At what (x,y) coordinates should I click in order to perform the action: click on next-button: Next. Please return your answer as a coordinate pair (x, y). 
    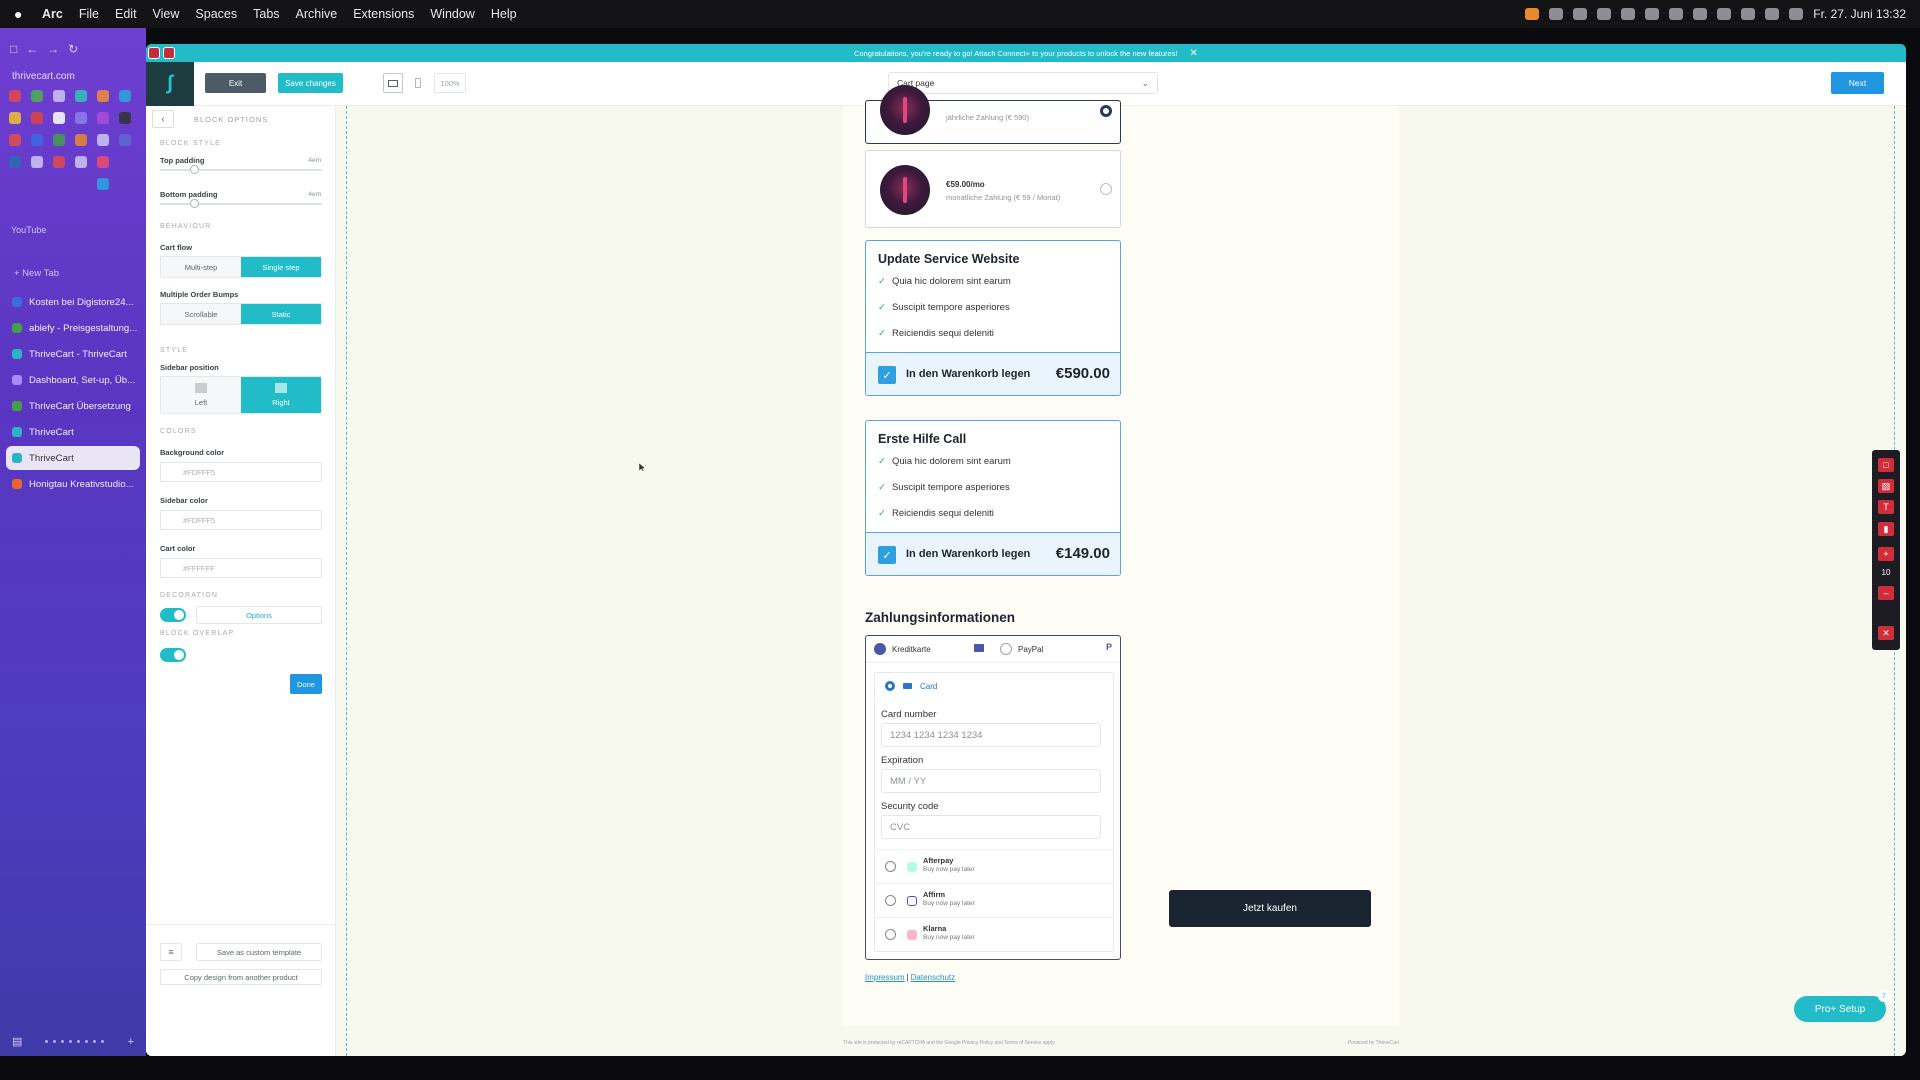
    Looking at the image, I should click on (1857, 83).